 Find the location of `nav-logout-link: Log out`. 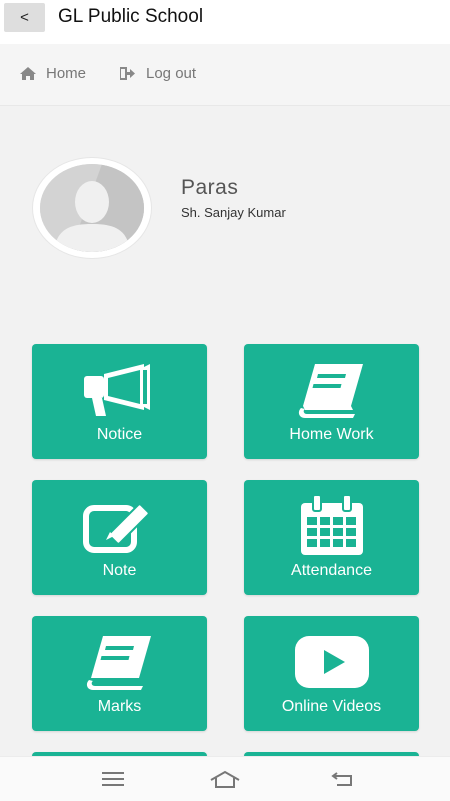

nav-logout-link: Log out is located at coordinates (158, 73).